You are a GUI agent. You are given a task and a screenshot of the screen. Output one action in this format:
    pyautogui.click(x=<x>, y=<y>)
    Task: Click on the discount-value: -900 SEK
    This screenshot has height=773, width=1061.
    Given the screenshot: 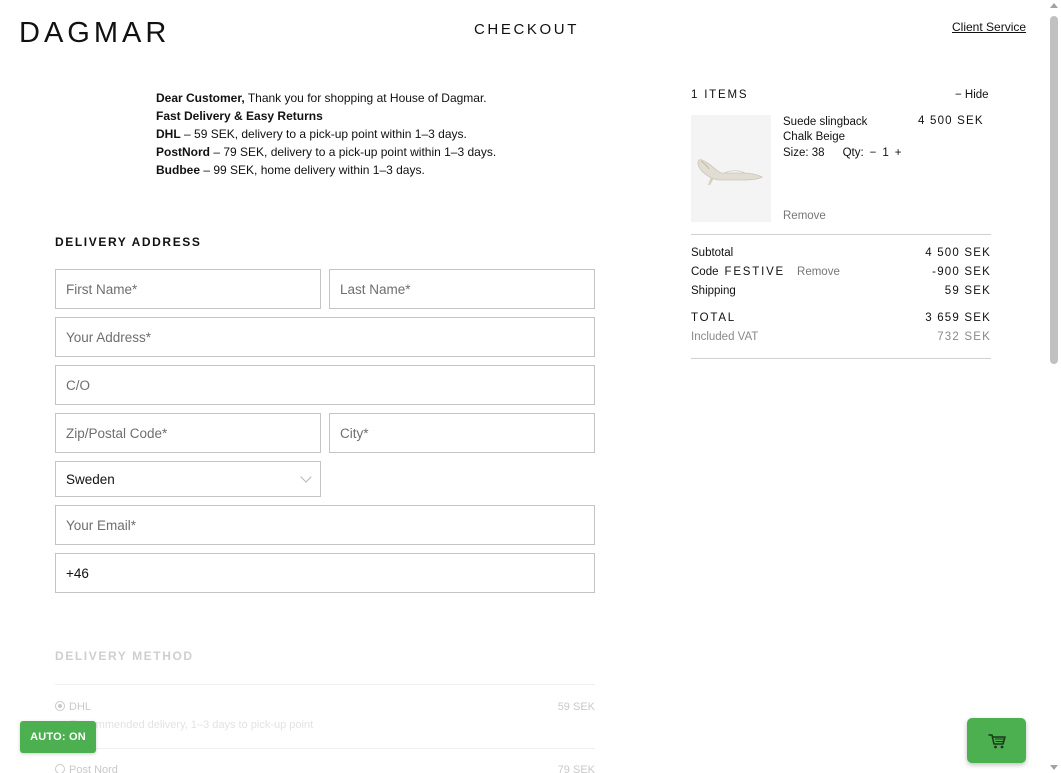 What is the action you would take?
    pyautogui.click(x=961, y=272)
    